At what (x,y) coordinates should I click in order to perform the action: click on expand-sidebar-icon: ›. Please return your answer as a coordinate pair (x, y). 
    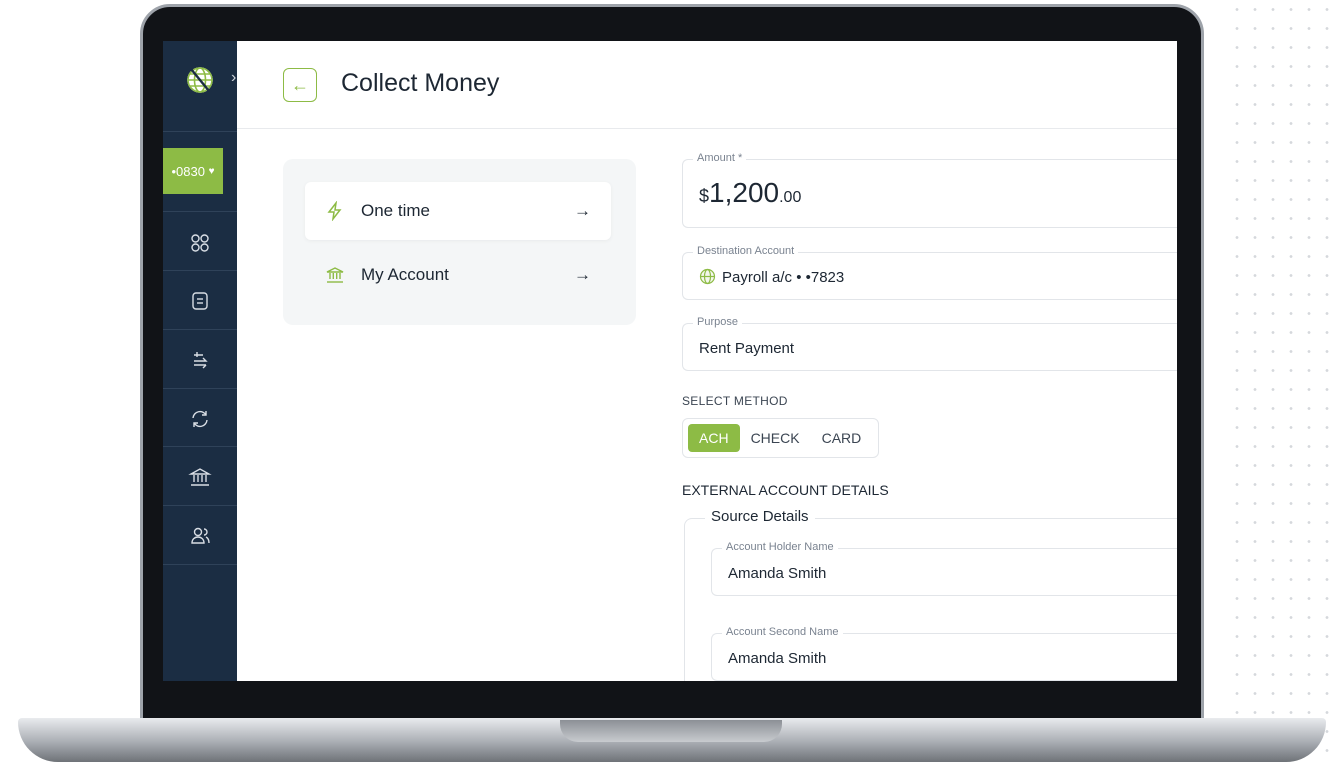
    Looking at the image, I should click on (233, 78).